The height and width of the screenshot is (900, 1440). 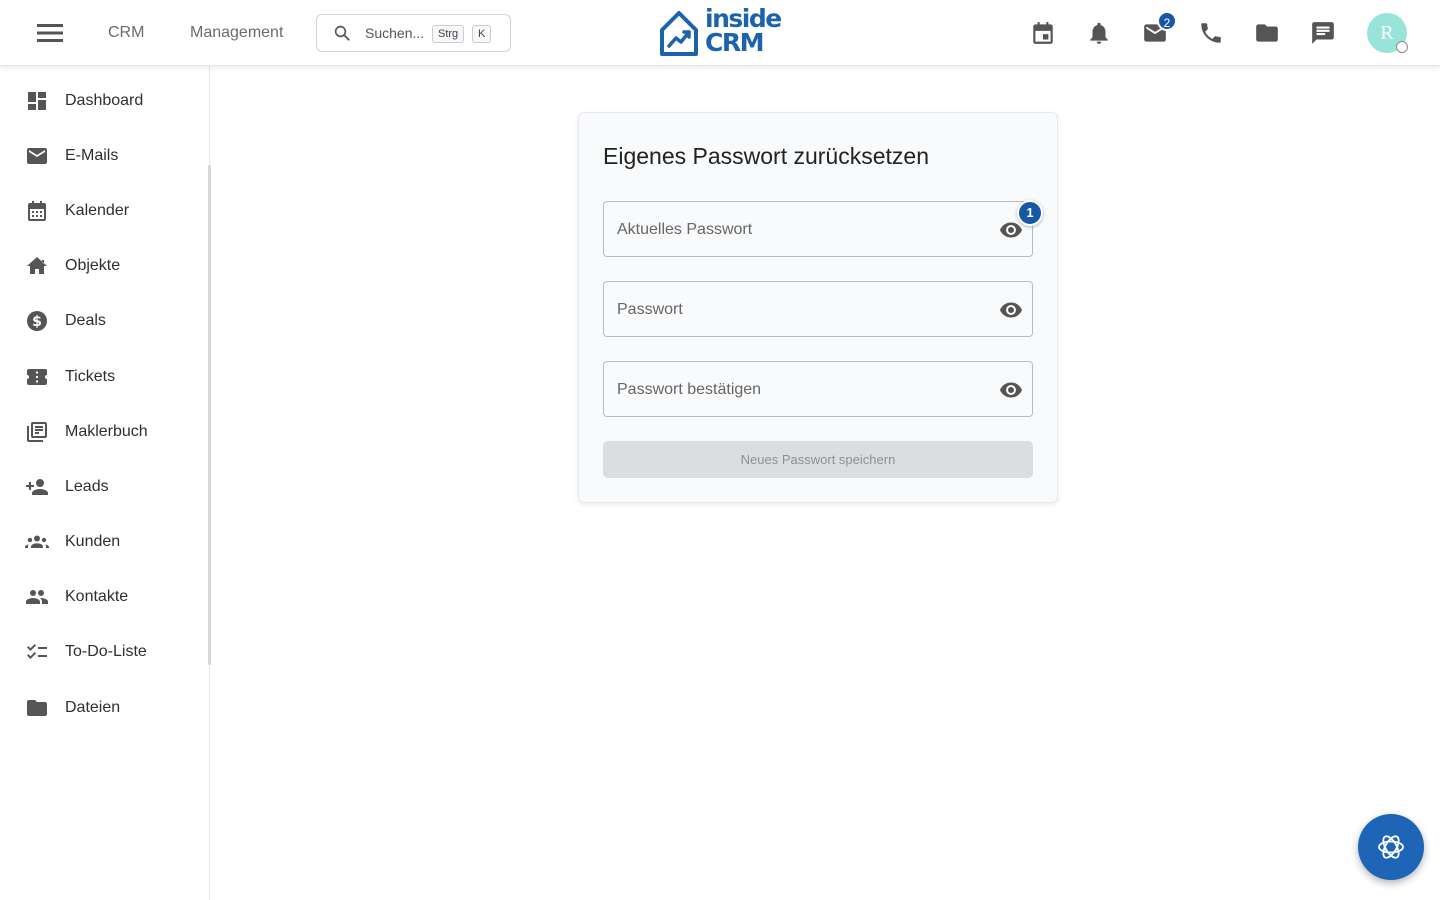 I want to click on search-input: Suchen... Strg K, so click(x=413, y=33).